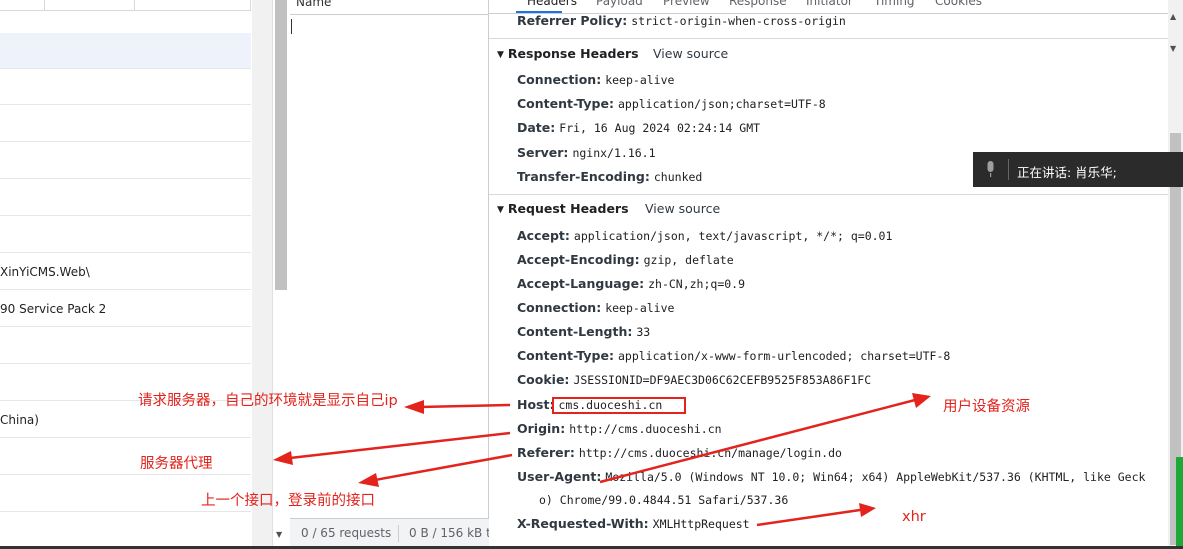  I want to click on header-row-accept-language: Accept-Language: zh-CN,zh;q=0.9, so click(631, 283).